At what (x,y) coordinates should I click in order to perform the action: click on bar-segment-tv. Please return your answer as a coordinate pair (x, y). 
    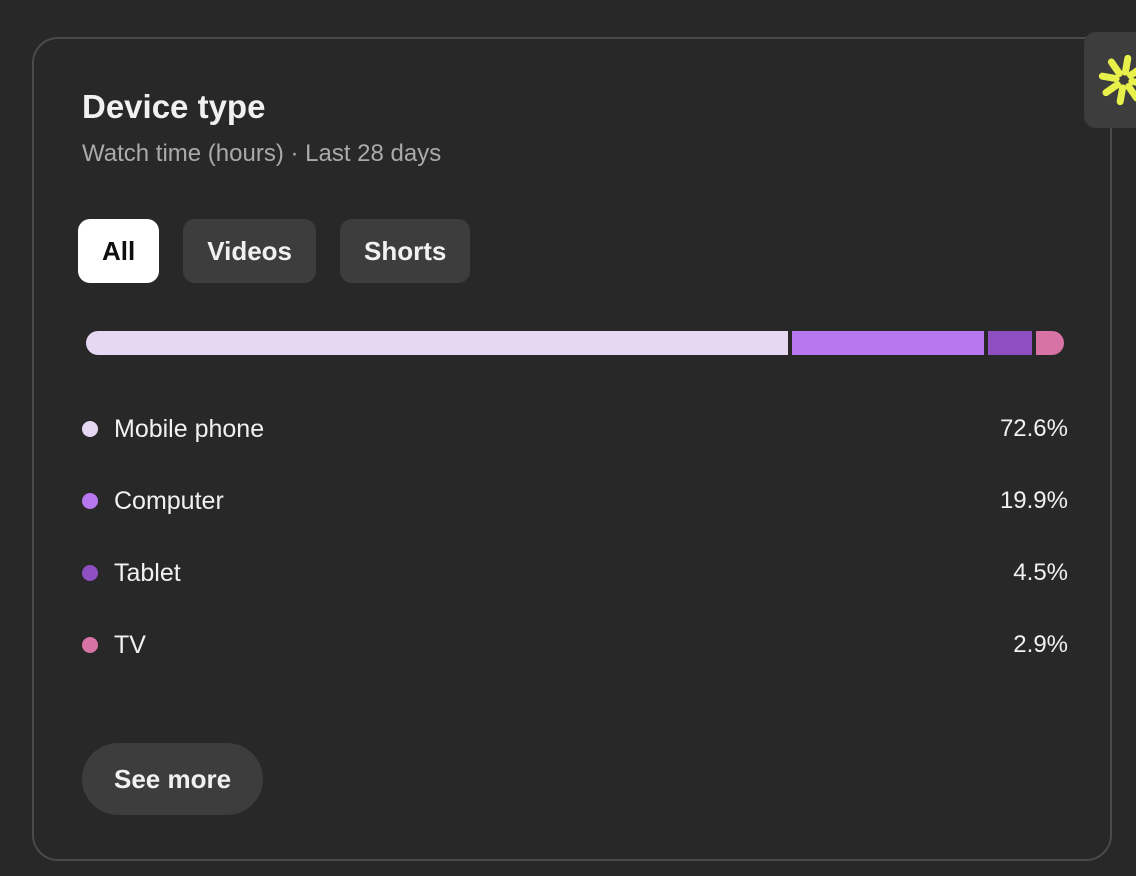
    Looking at the image, I should click on (1049, 343).